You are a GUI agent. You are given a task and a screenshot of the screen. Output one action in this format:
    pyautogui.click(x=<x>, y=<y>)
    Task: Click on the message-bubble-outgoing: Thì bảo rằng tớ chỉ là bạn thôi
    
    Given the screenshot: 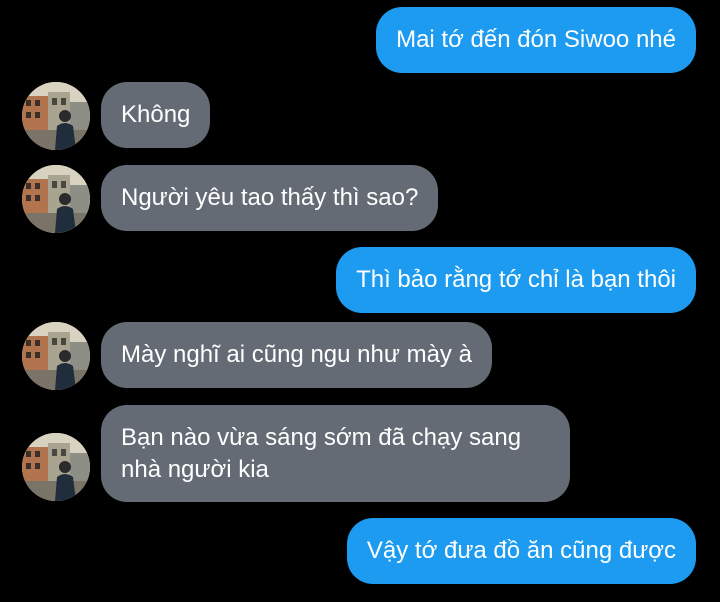 What is the action you would take?
    pyautogui.click(x=516, y=280)
    